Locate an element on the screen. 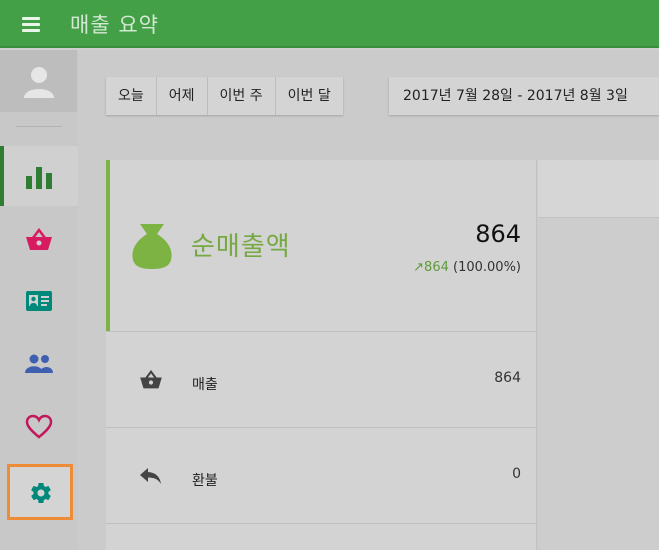 Image resolution: width=659 pixels, height=550 pixels. summary-row-value: 864 is located at coordinates (507, 378).